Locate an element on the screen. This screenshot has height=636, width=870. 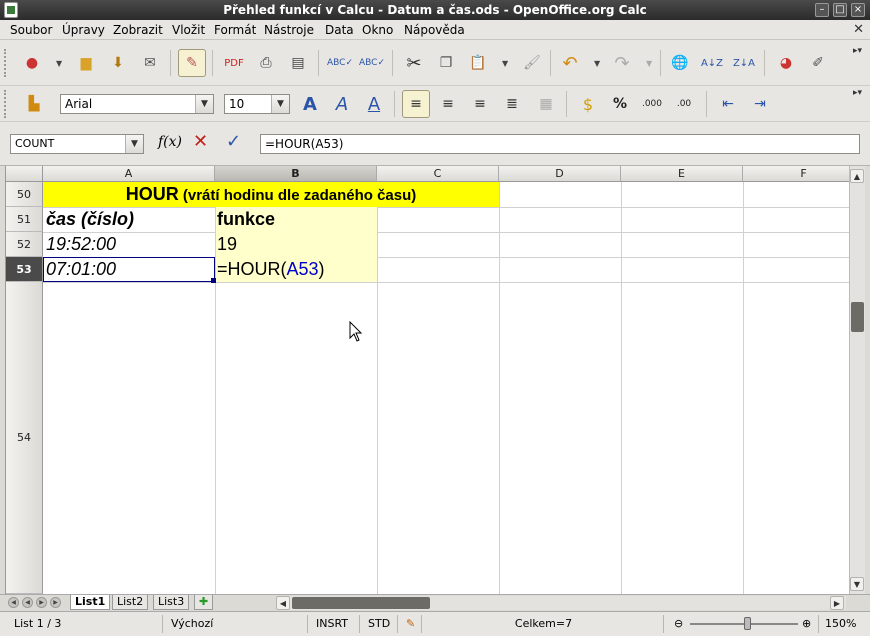
zoom-slider-knob is located at coordinates (747, 623).